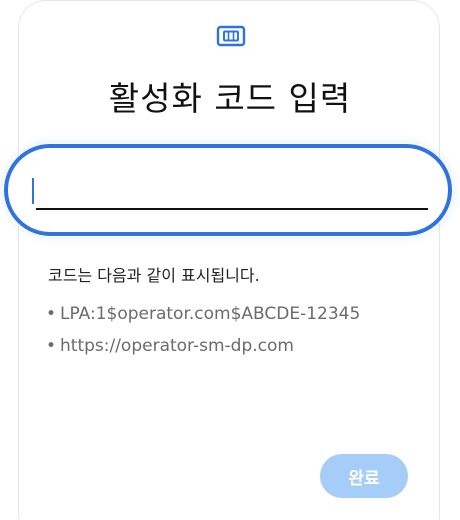  Describe the element at coordinates (177, 346) in the screenshot. I see `format-example-text: https://operator-sm-dp.com` at that location.